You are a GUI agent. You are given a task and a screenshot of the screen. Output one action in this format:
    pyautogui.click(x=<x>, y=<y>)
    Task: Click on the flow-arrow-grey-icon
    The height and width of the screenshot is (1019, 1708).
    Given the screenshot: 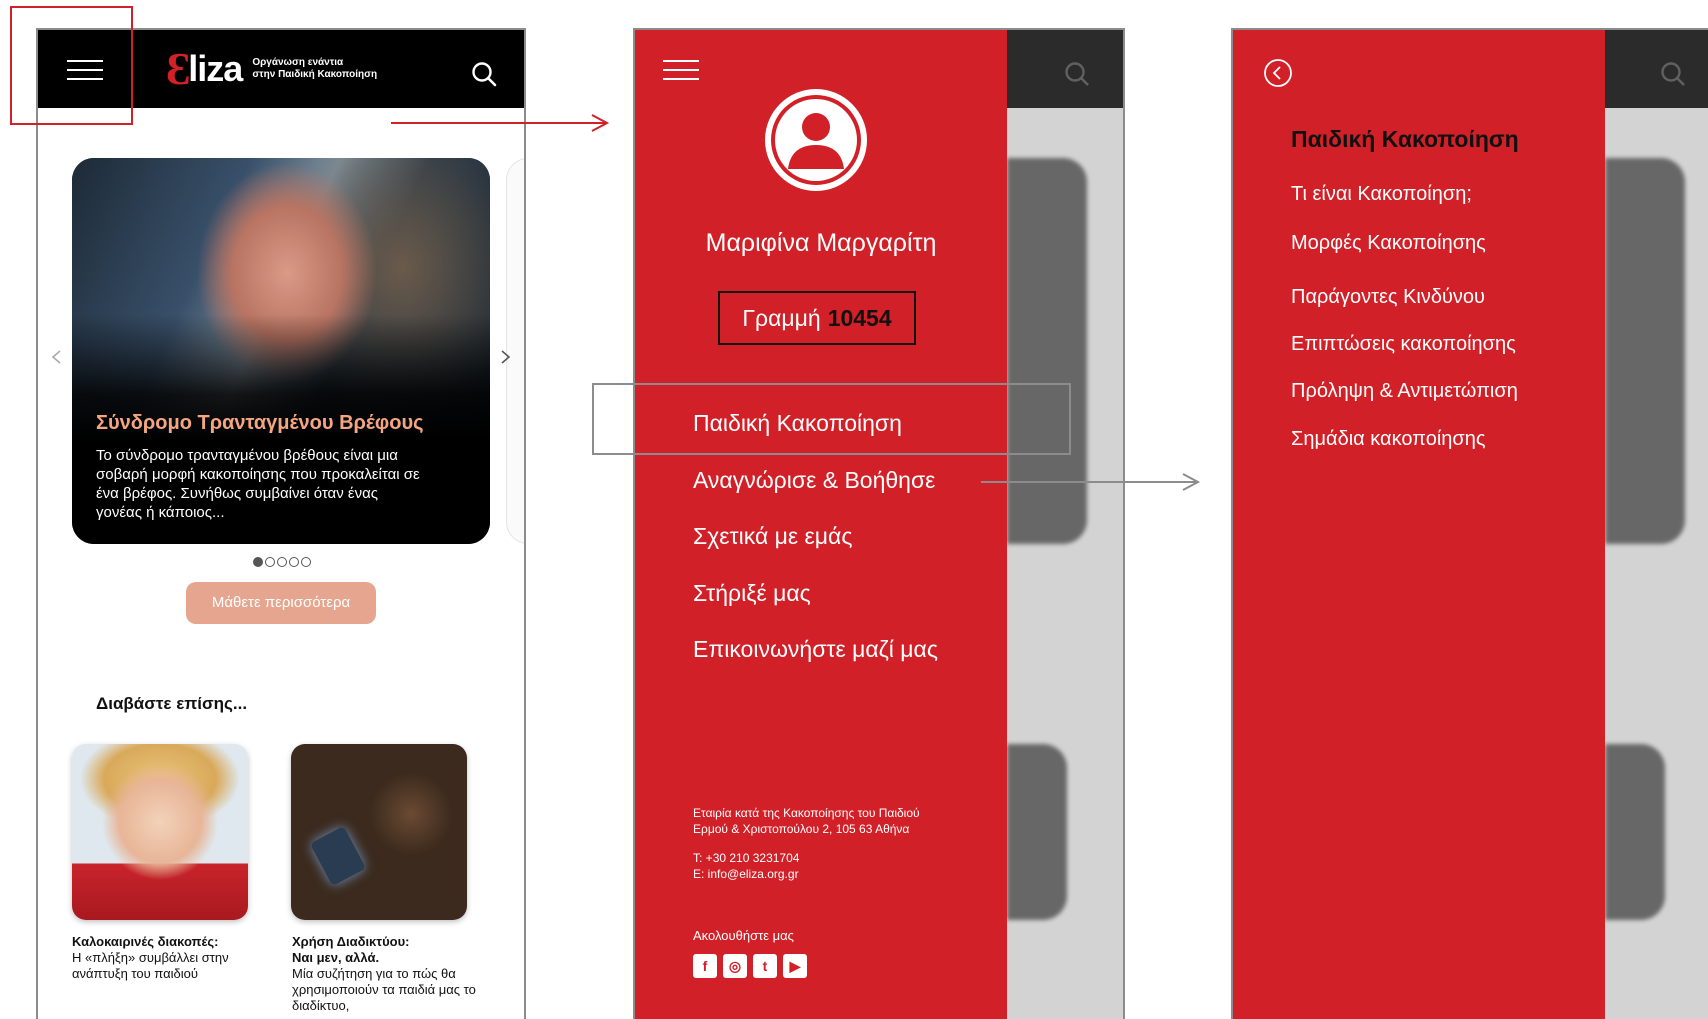 What is the action you would take?
    pyautogui.click(x=1091, y=482)
    